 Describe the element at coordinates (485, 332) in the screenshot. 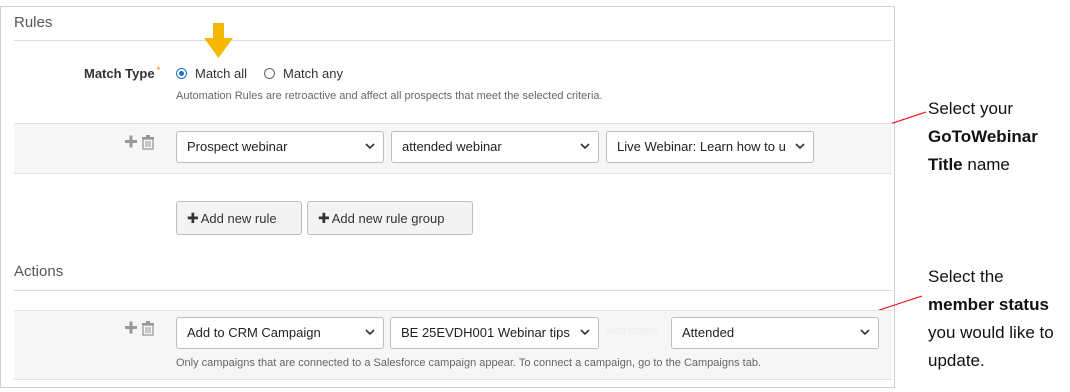

I see `crm-campaign-value: BE 25EVDH001 Webinar tips` at that location.